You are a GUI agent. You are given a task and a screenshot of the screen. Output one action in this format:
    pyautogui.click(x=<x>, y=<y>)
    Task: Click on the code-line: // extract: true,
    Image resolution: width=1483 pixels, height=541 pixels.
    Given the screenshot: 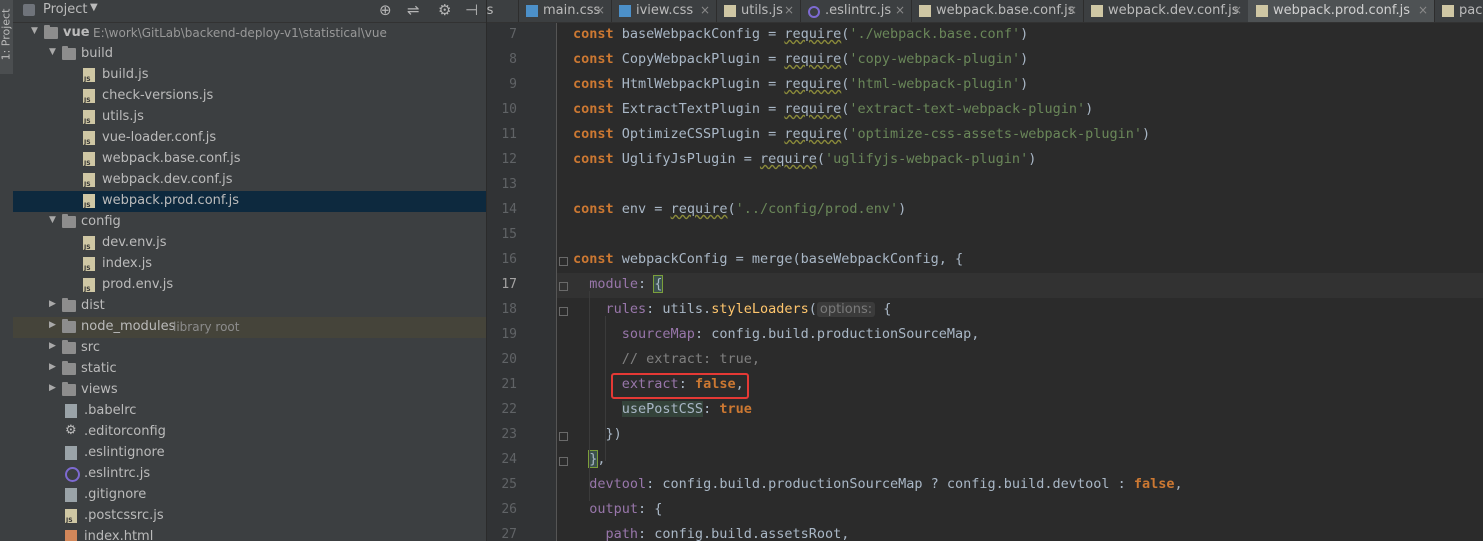 What is the action you would take?
    pyautogui.click(x=666, y=359)
    